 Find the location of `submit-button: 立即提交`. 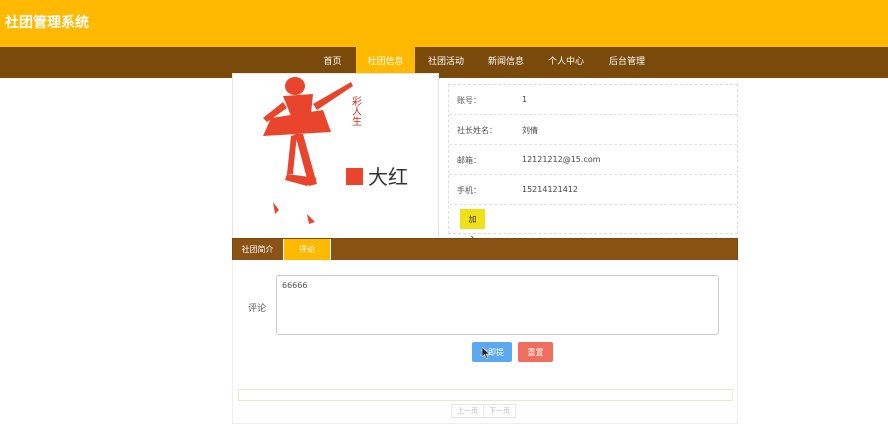

submit-button: 立即提交 is located at coordinates (492, 359).